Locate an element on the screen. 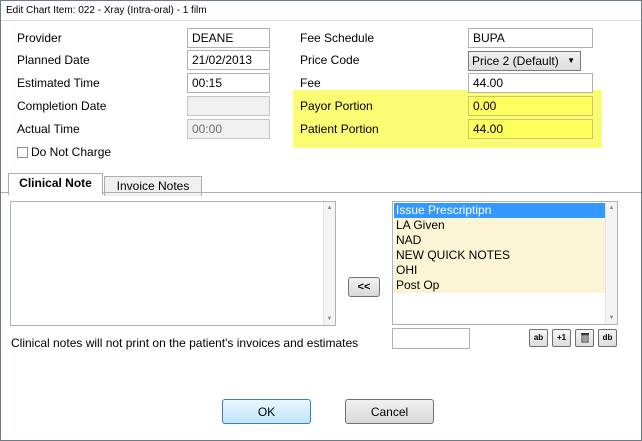  price-code-select: Price 2 (Default) ▼ is located at coordinates (524, 61).